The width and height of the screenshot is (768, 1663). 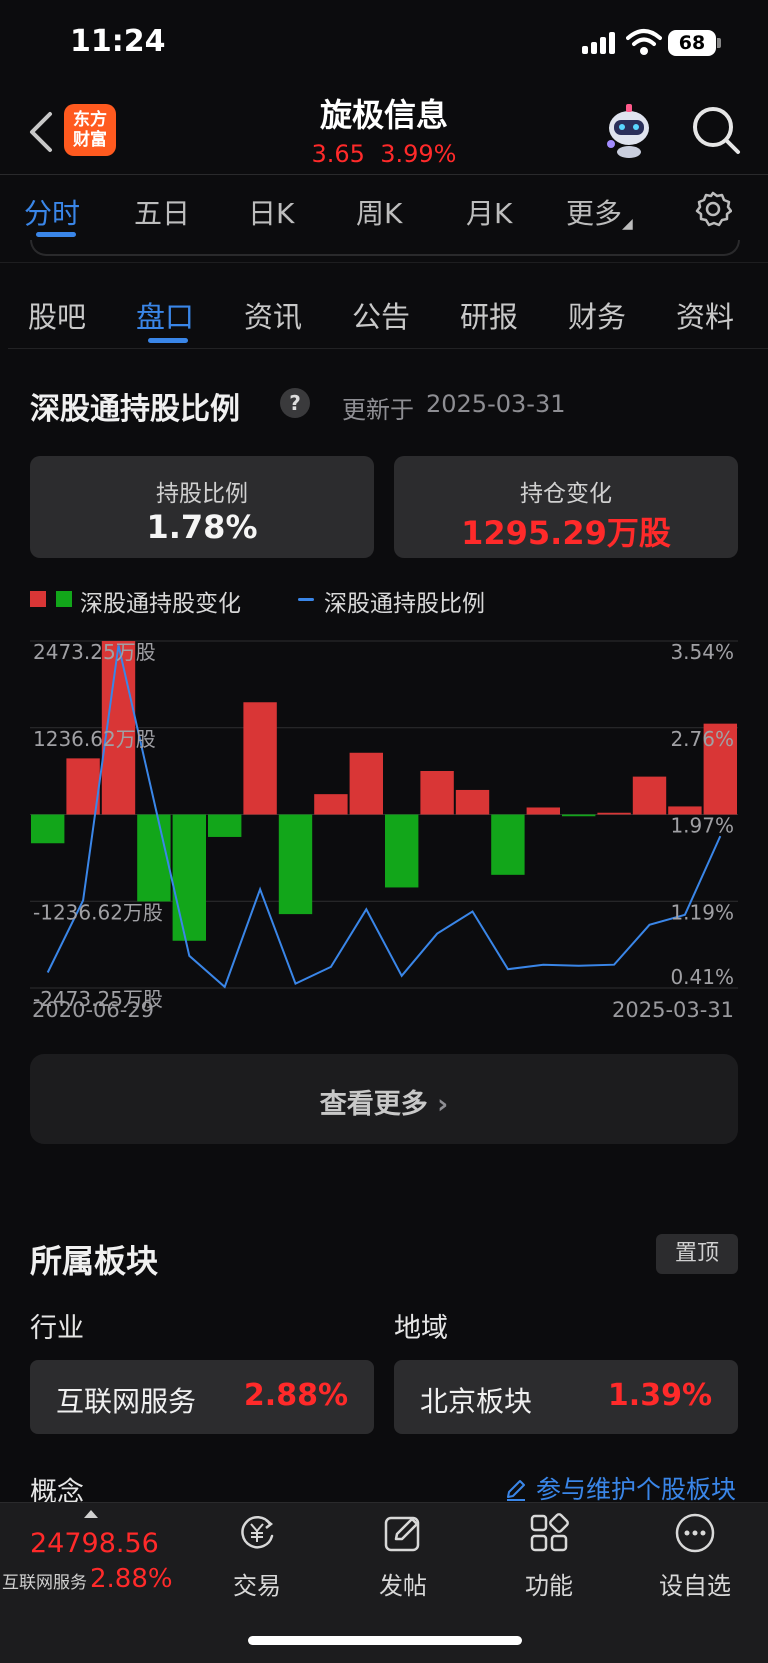 I want to click on right-axis-label: 1.97%, so click(x=702, y=826).